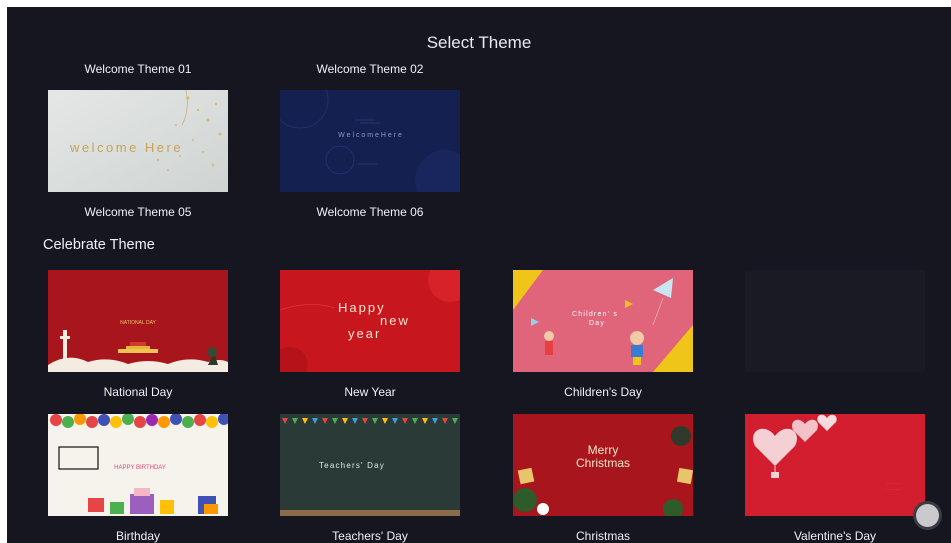 Image resolution: width=951 pixels, height=543 pixels. I want to click on welcome-theme-05-thumbnail: welcome Here, so click(138, 141).